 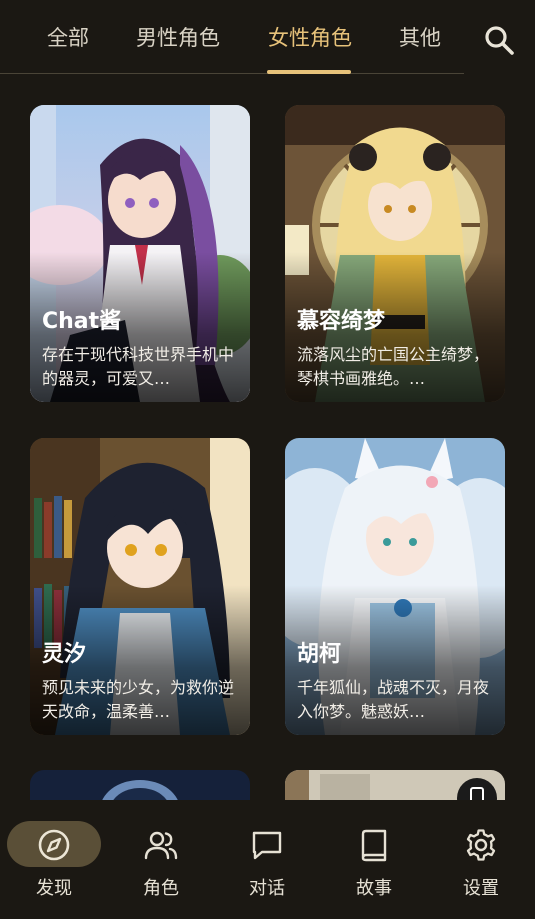 I want to click on tab-all: 全部, so click(x=68, y=38).